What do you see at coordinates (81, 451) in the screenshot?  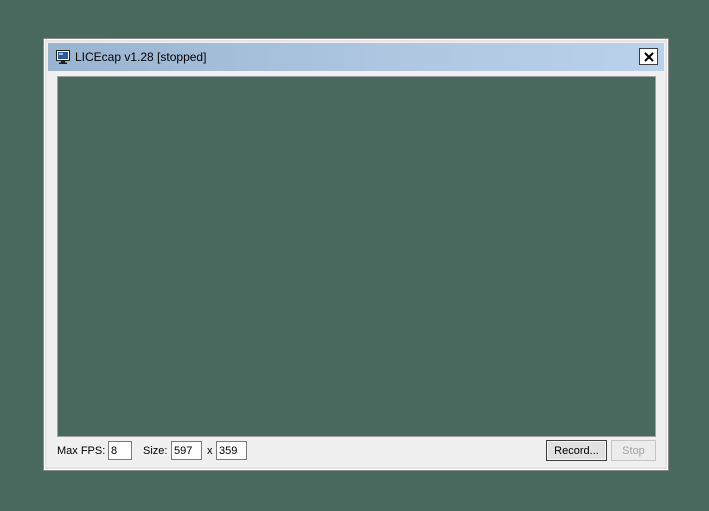 I see `max-fps-label: Max FPS:` at bounding box center [81, 451].